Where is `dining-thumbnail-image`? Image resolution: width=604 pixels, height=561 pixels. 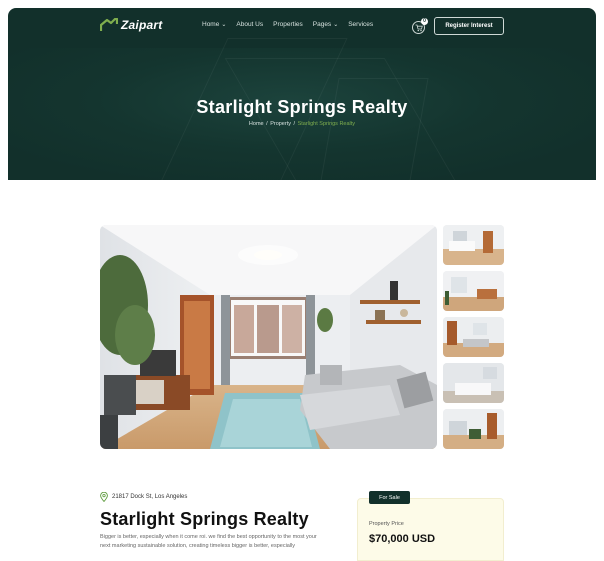 dining-thumbnail-image is located at coordinates (473, 291).